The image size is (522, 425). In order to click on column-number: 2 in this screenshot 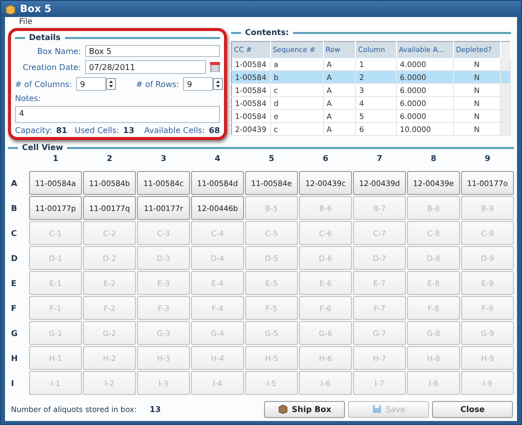, I will do `click(110, 159)`.